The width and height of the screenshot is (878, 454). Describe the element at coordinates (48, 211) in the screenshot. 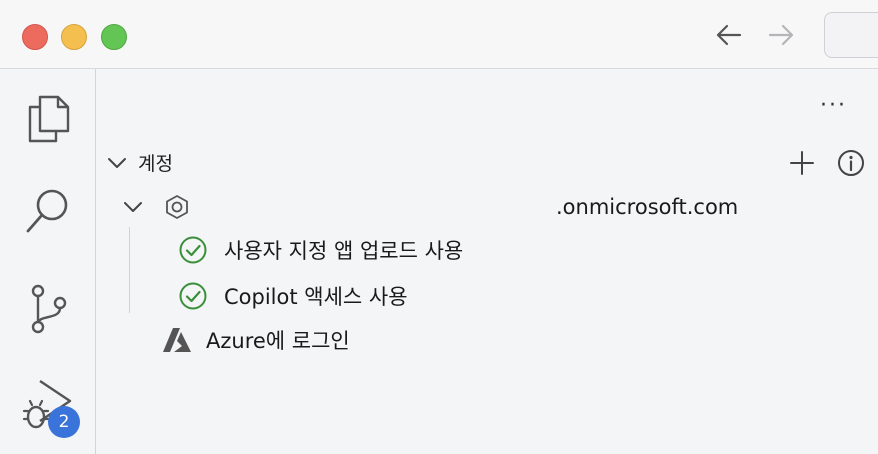

I see `search-icon` at that location.